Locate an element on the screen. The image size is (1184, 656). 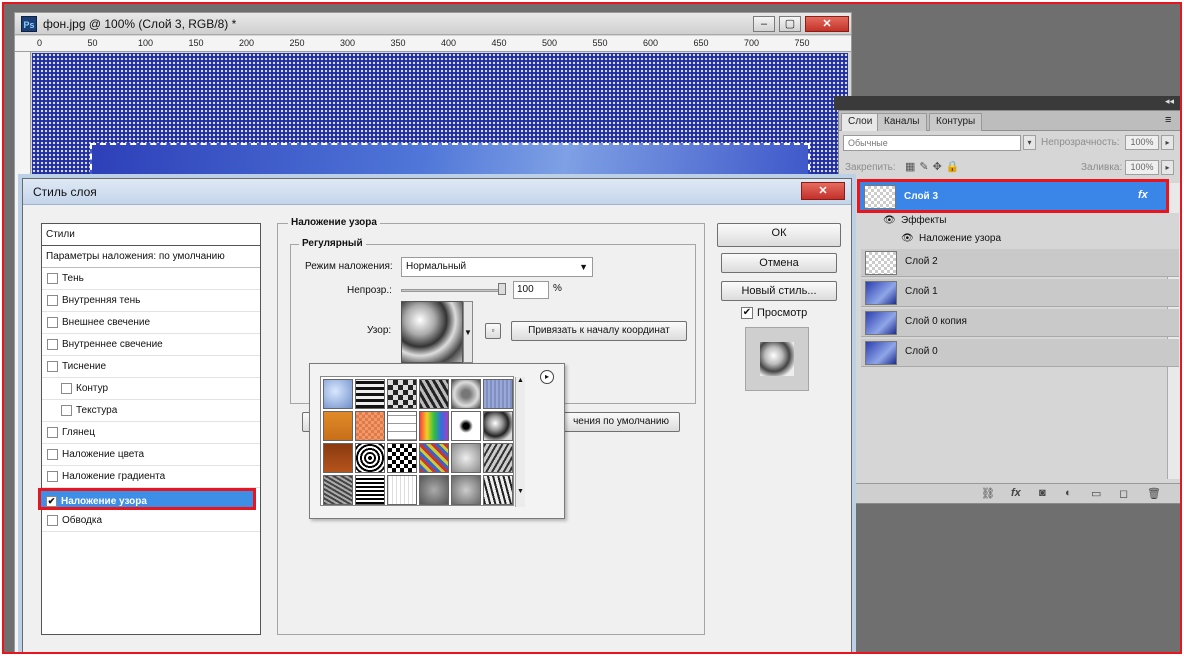
scroll-up-icon: ▲ is located at coordinates (520, 380).